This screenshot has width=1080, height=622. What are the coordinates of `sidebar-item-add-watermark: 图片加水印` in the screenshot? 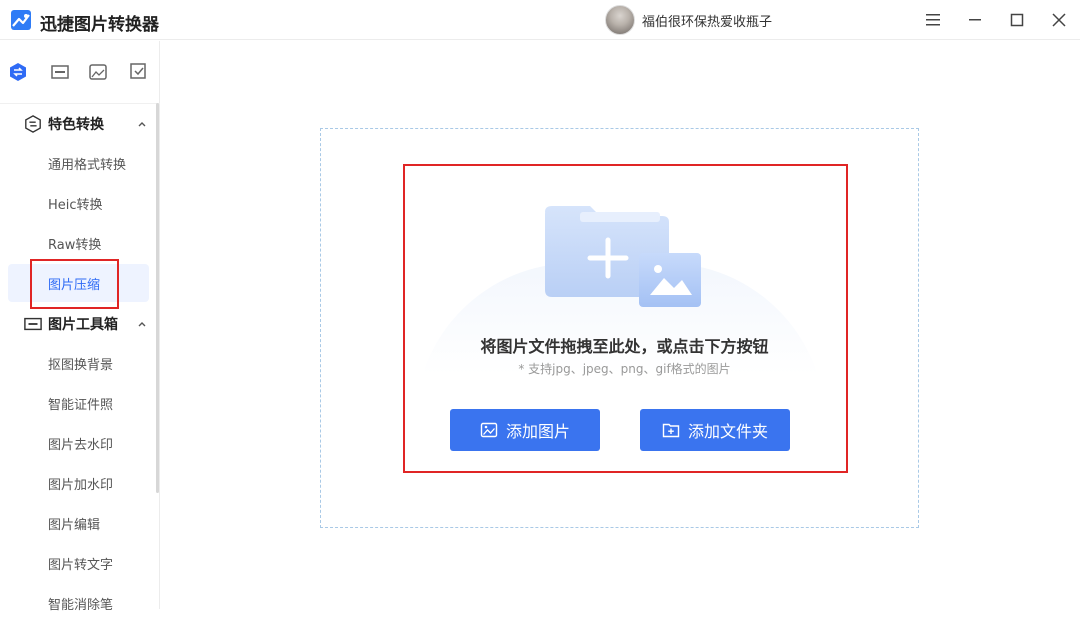 It's located at (78, 483).